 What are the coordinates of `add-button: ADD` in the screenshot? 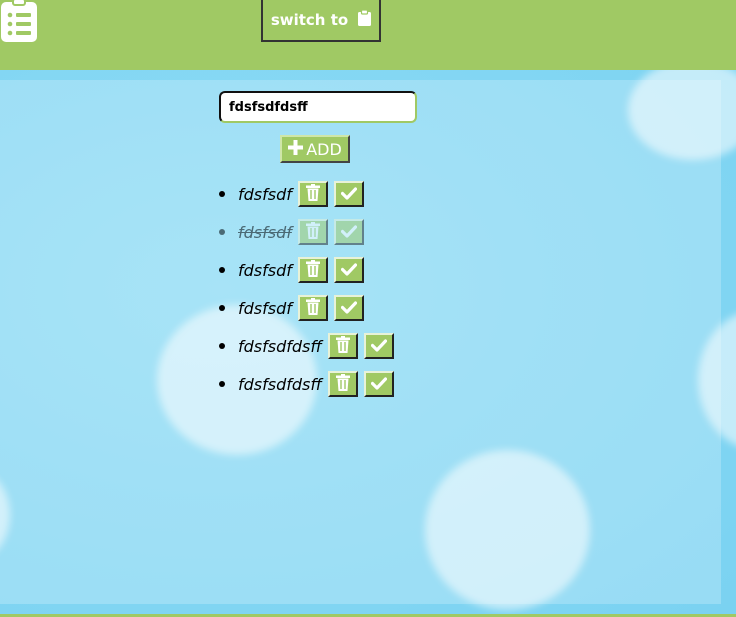 It's located at (315, 149).